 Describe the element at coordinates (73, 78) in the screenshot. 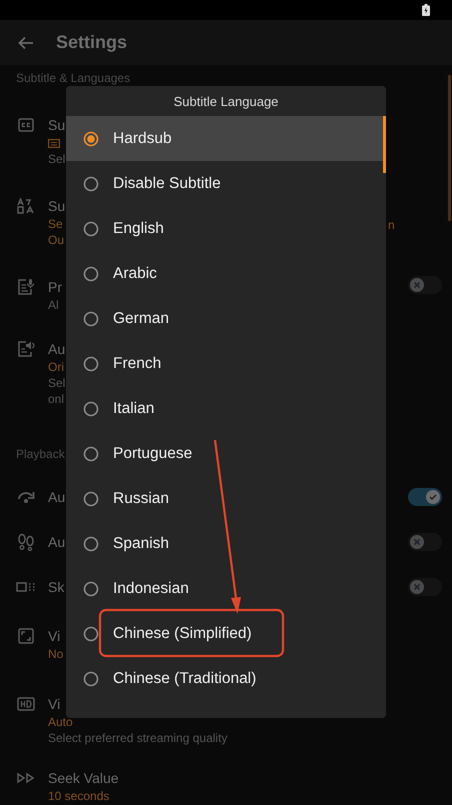

I see `section-header: Subtitle & Languages` at that location.